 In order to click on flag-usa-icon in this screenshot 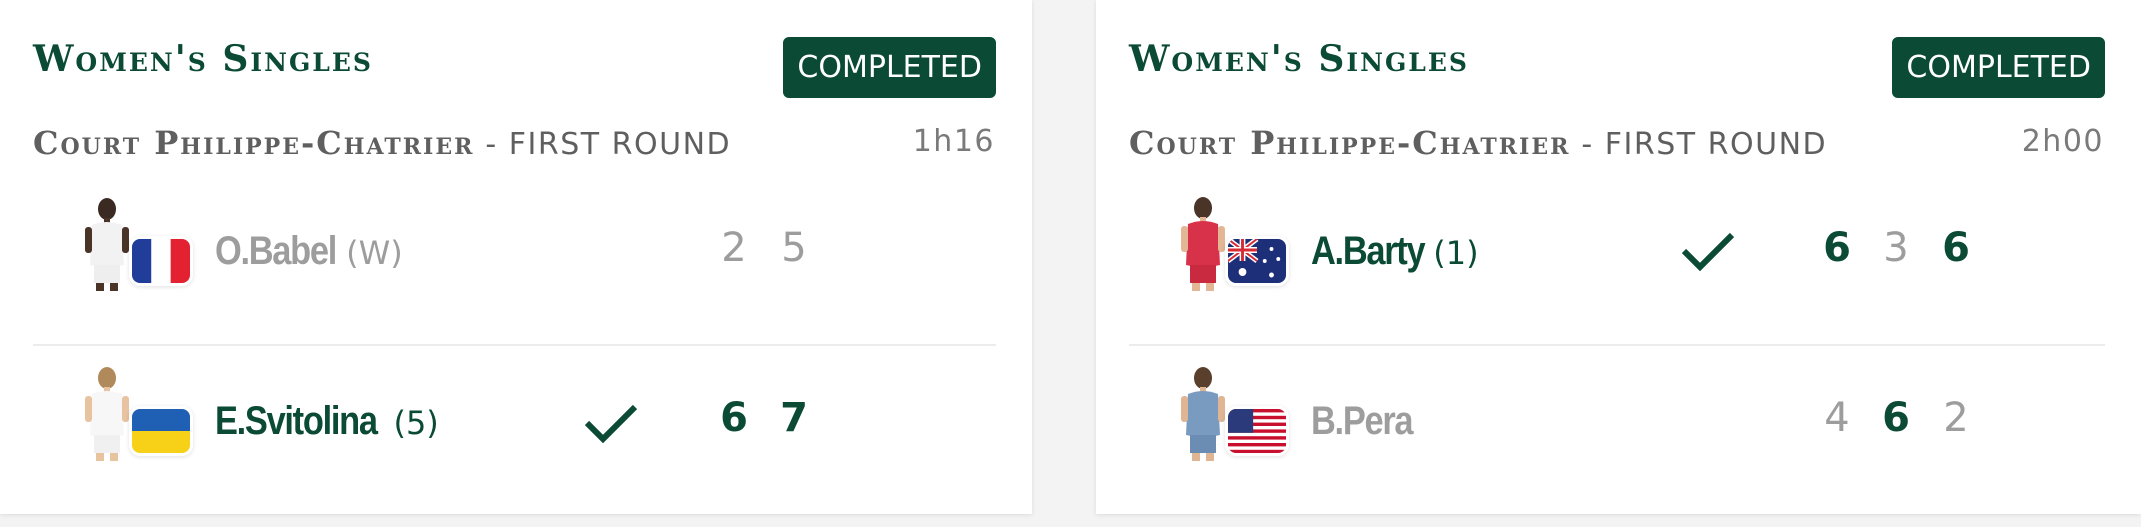, I will do `click(1257, 431)`.